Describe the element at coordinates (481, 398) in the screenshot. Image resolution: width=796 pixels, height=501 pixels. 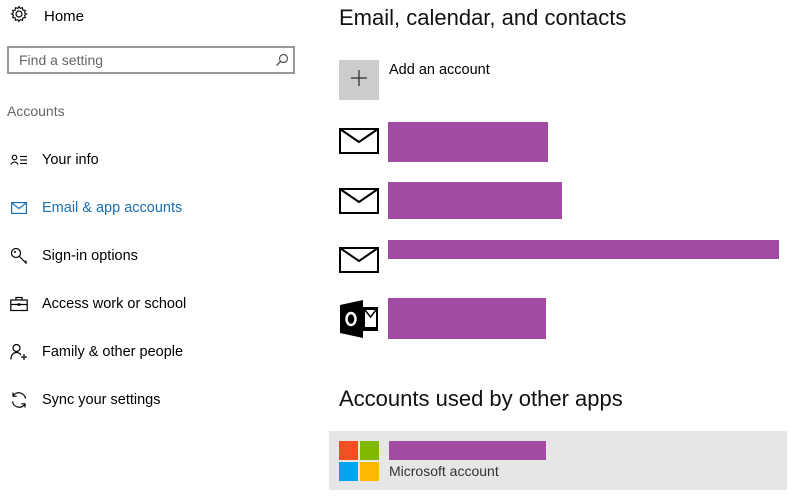
I see `accounts-other-apps-heading: Accounts used by other apps` at that location.